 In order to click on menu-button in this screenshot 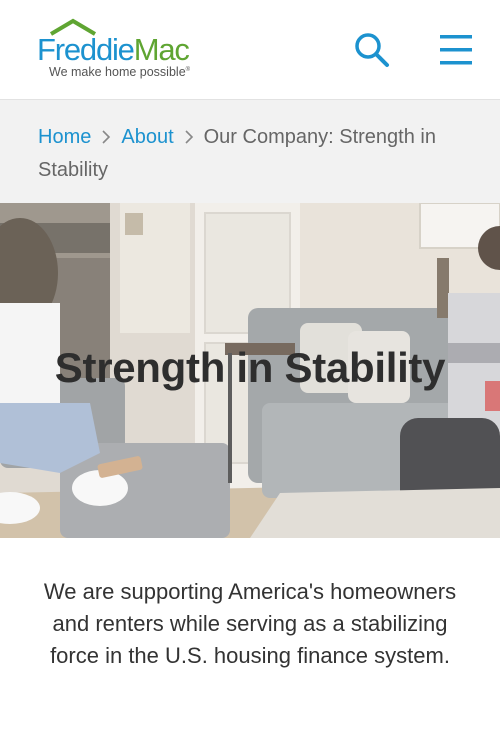, I will do `click(456, 50)`.